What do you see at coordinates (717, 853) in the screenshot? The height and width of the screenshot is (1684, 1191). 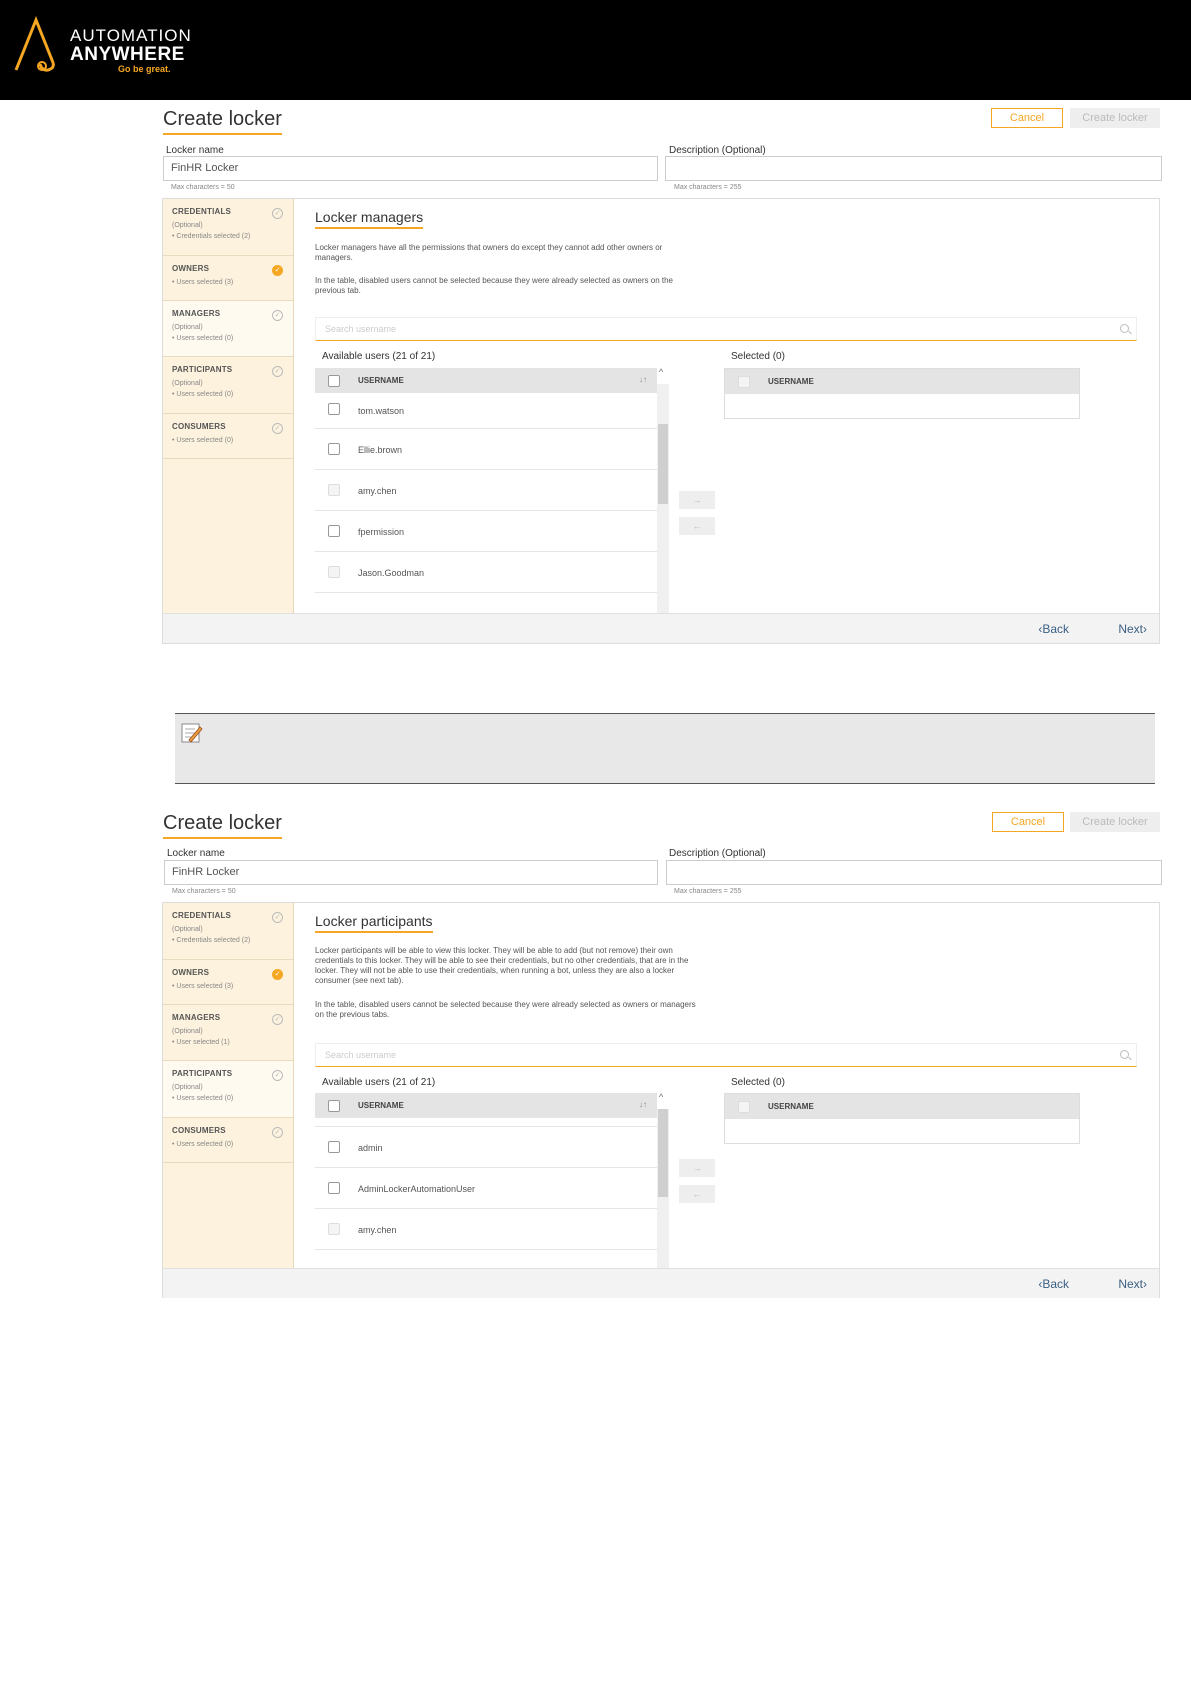 I see `description-label: Description (Optional)` at bounding box center [717, 853].